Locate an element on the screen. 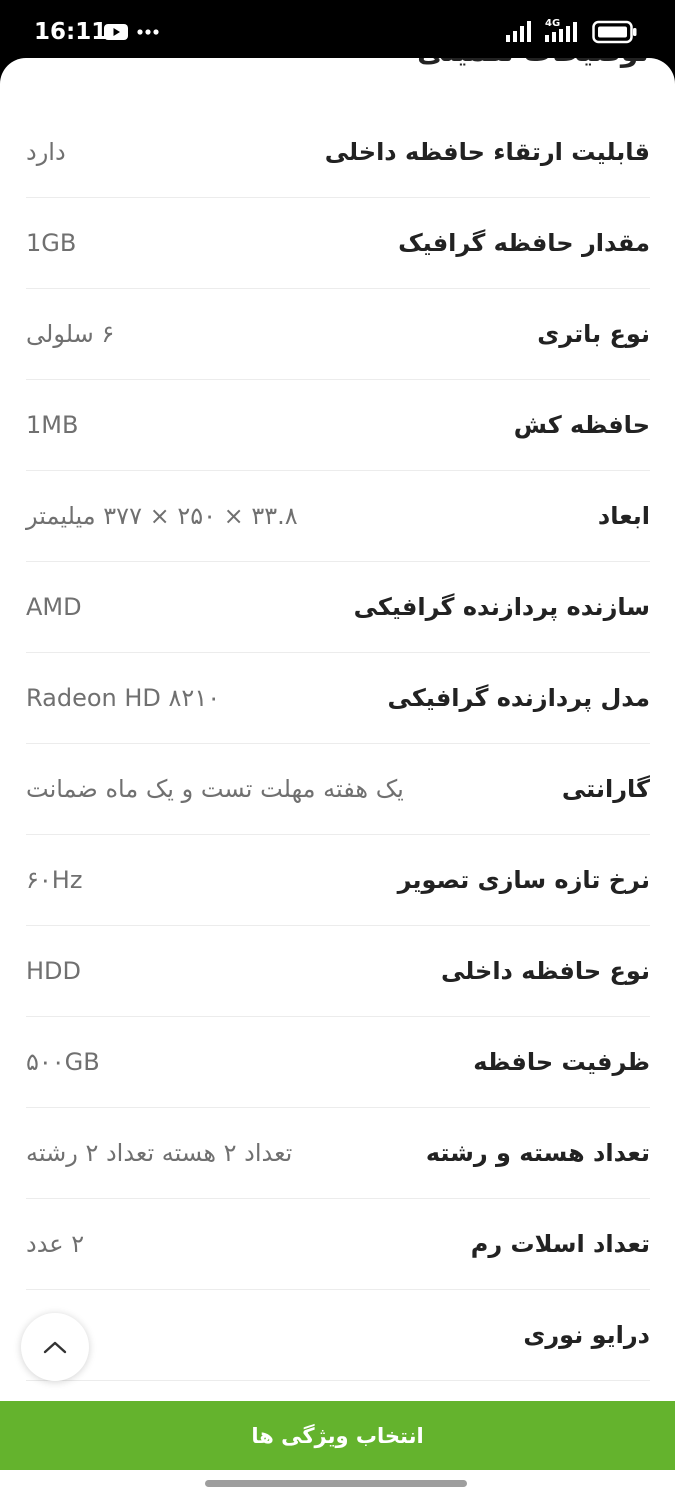 The image size is (675, 1500). spec-value: ۲ عدد is located at coordinates (55, 1244).